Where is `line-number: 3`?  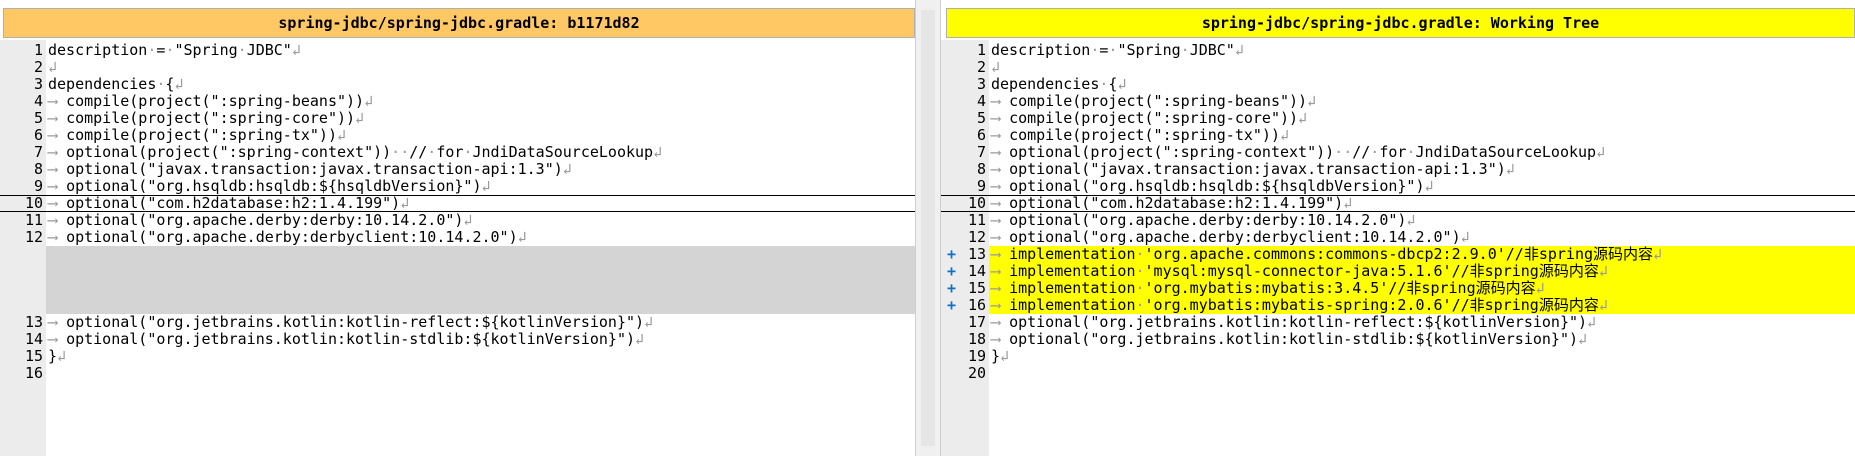 line-number: 3 is located at coordinates (38, 84).